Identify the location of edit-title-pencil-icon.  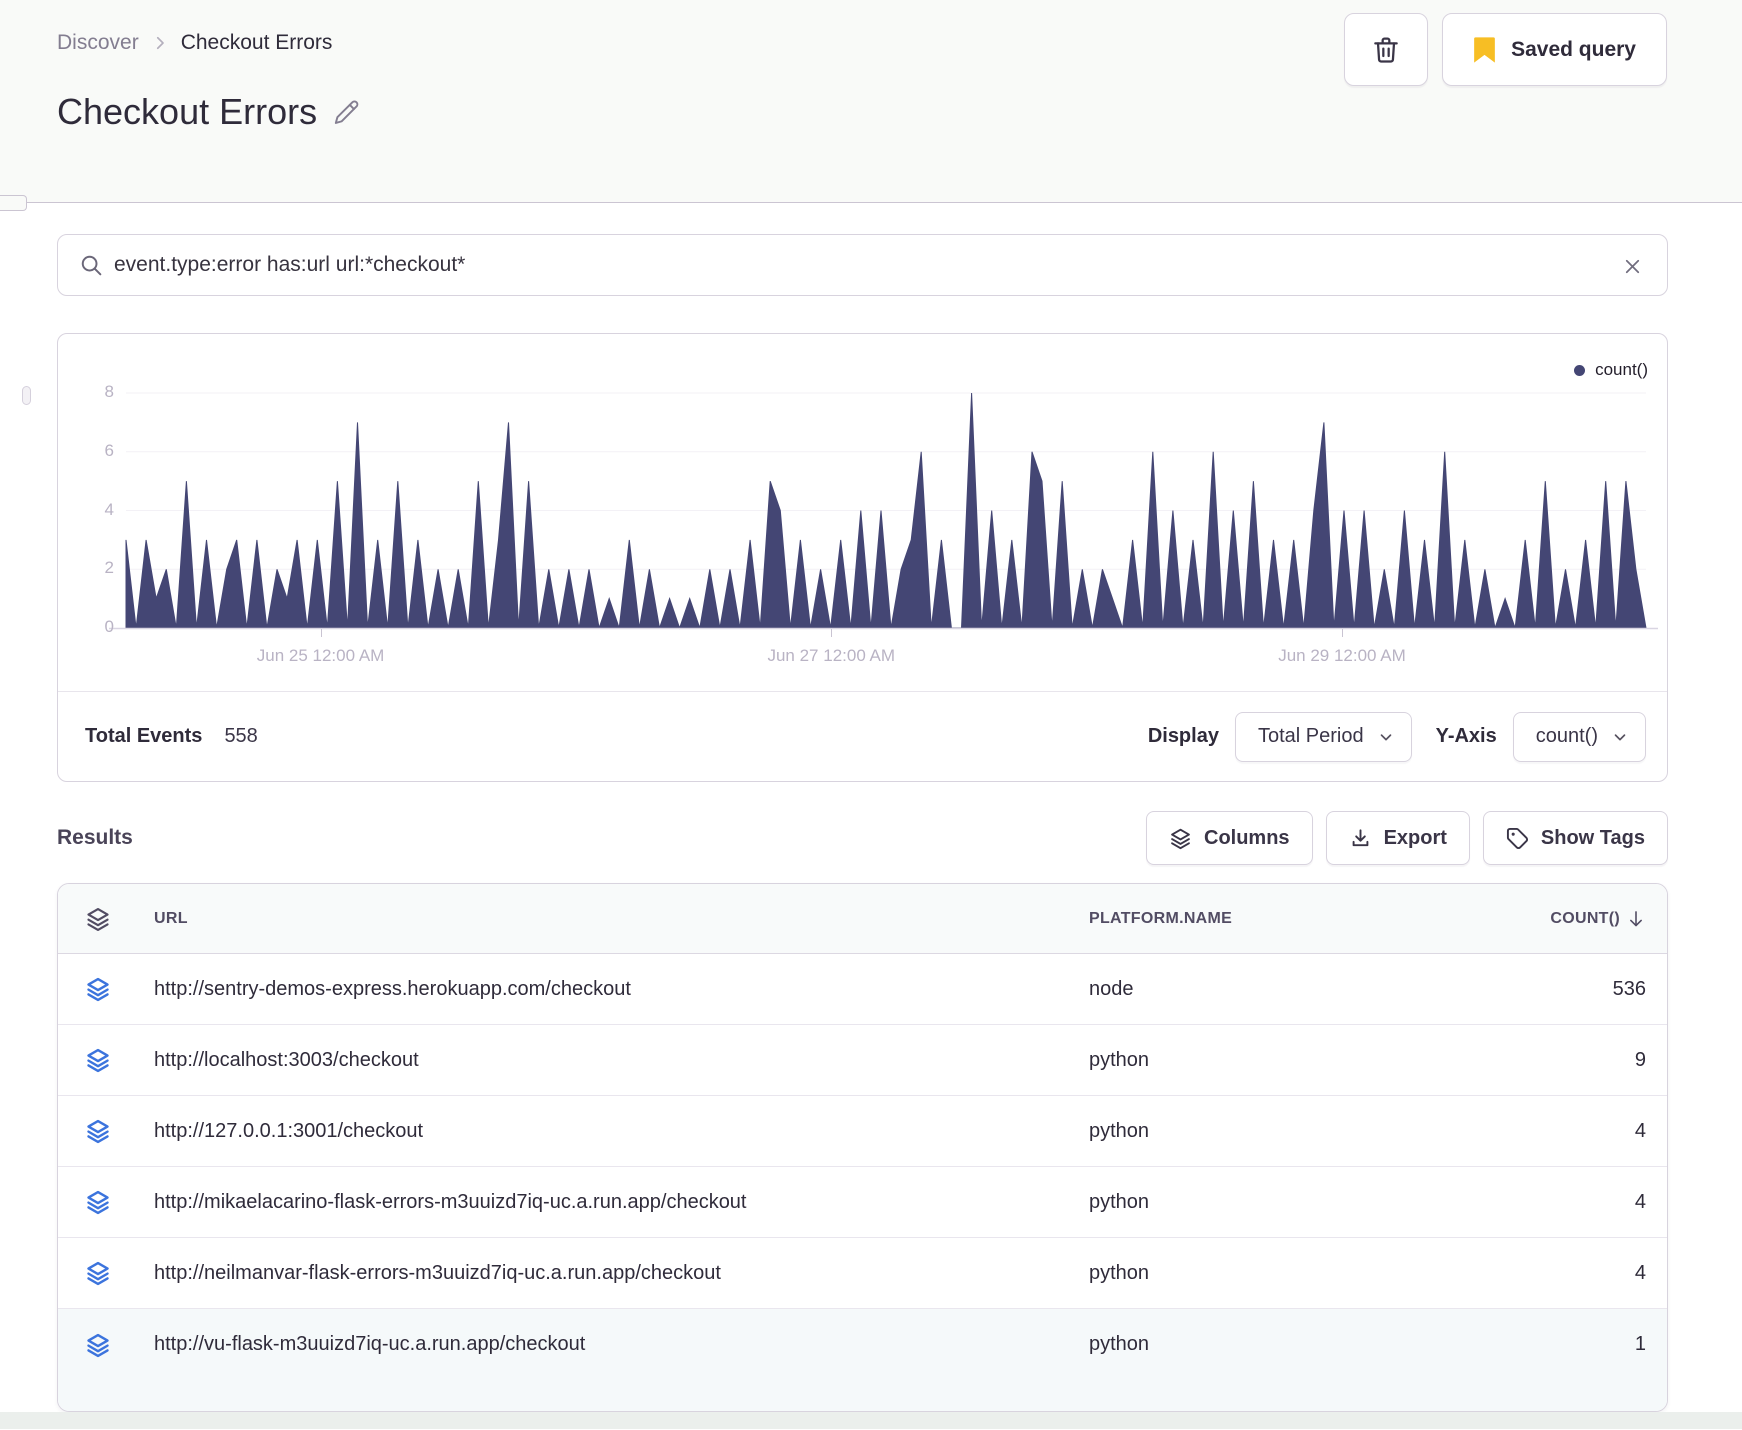
(346, 112).